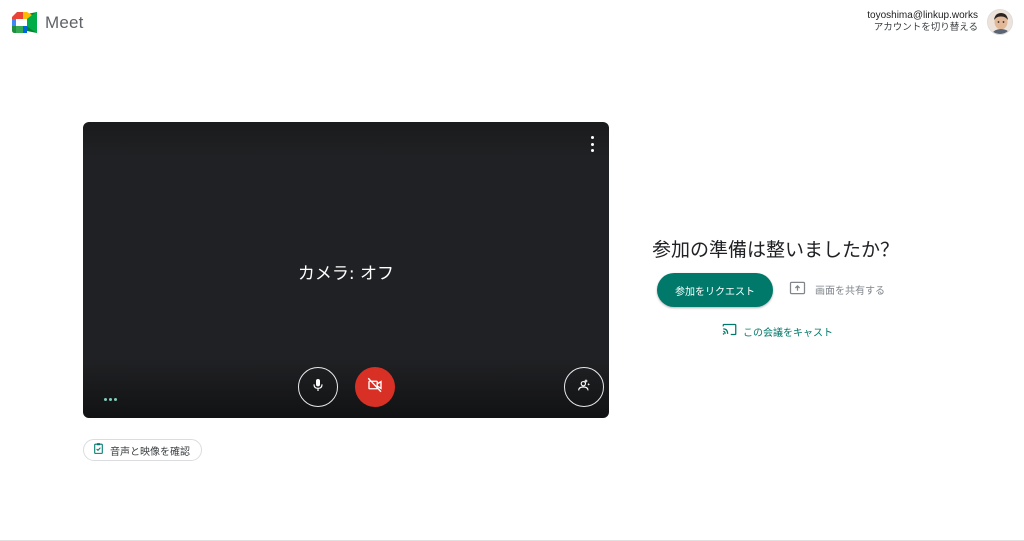 The width and height of the screenshot is (1024, 541). I want to click on camera-toggle-button, so click(375, 387).